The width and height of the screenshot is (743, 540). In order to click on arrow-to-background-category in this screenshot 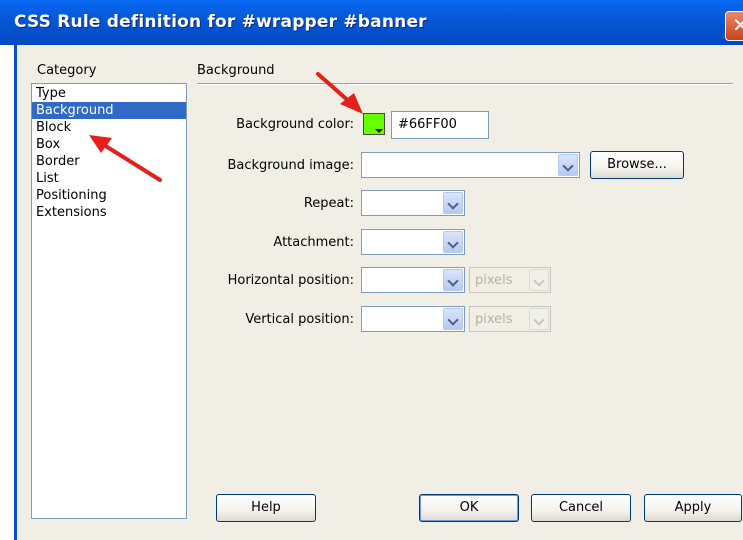, I will do `click(125, 158)`.